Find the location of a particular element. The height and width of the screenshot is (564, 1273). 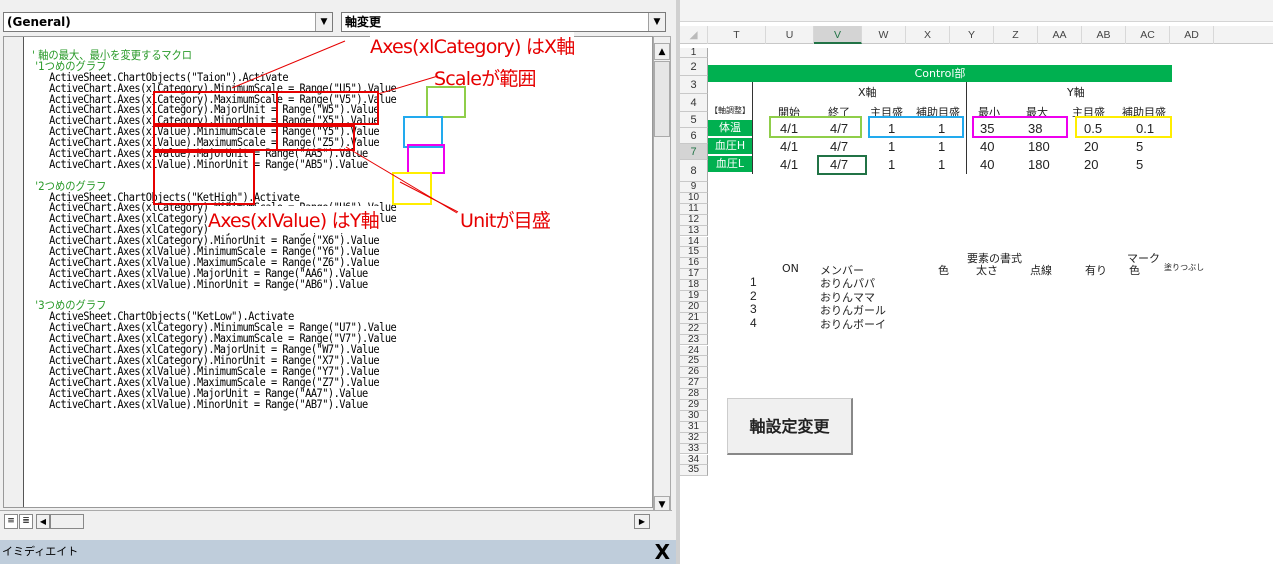

column-header-w: W is located at coordinates (884, 35).